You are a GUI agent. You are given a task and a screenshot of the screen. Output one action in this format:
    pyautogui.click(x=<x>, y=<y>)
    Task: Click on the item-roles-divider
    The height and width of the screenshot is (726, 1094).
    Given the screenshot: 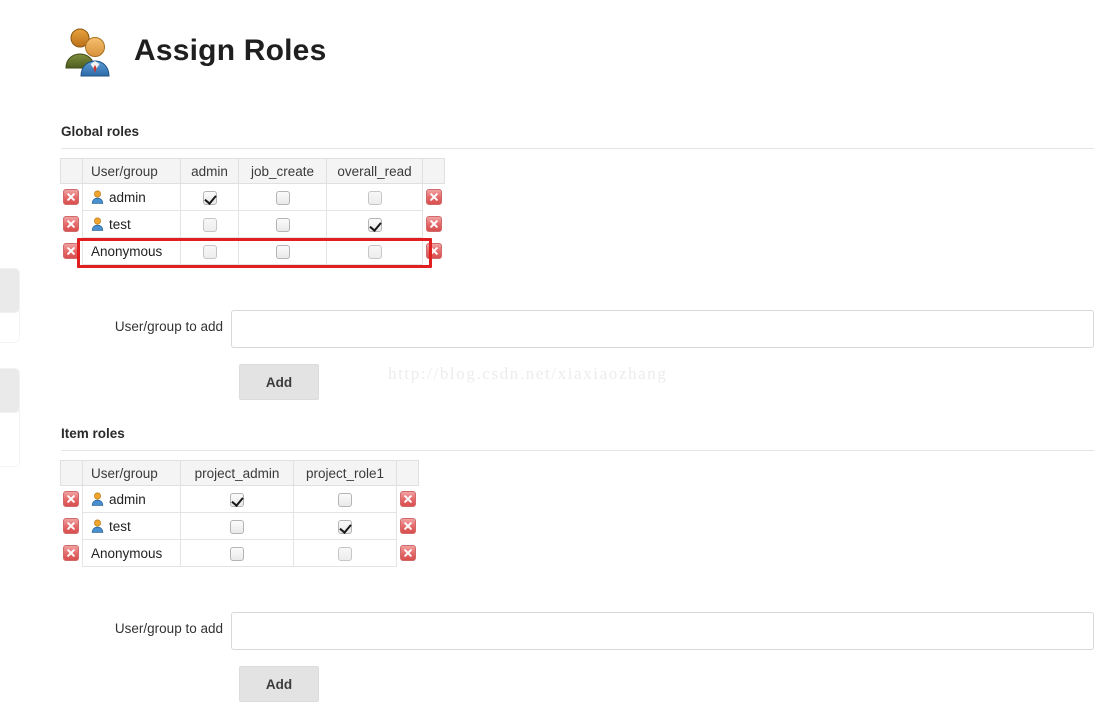 What is the action you would take?
    pyautogui.click(x=577, y=450)
    